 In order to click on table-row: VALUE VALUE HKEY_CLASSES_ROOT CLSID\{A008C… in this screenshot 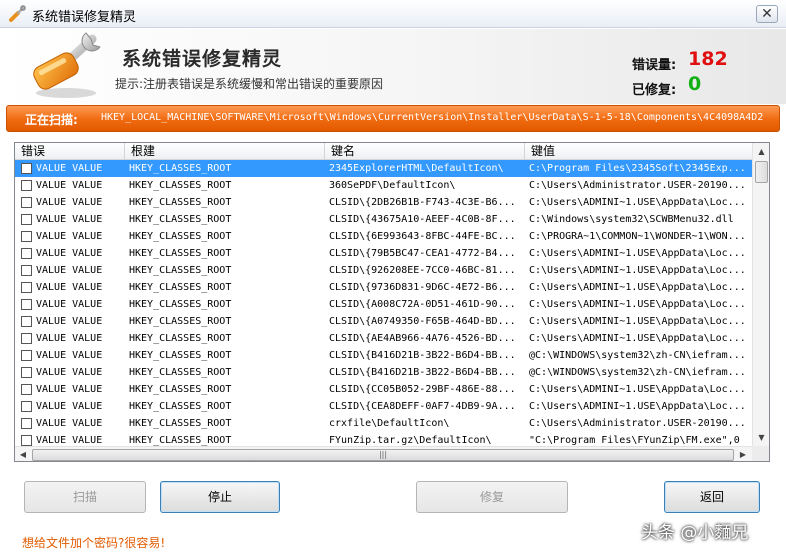, I will do `click(383, 304)`.